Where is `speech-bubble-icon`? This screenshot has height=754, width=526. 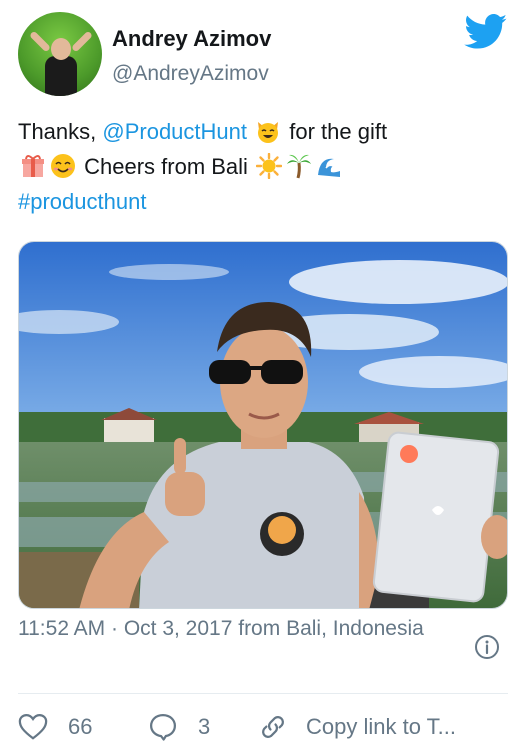 speech-bubble-icon is located at coordinates (163, 727).